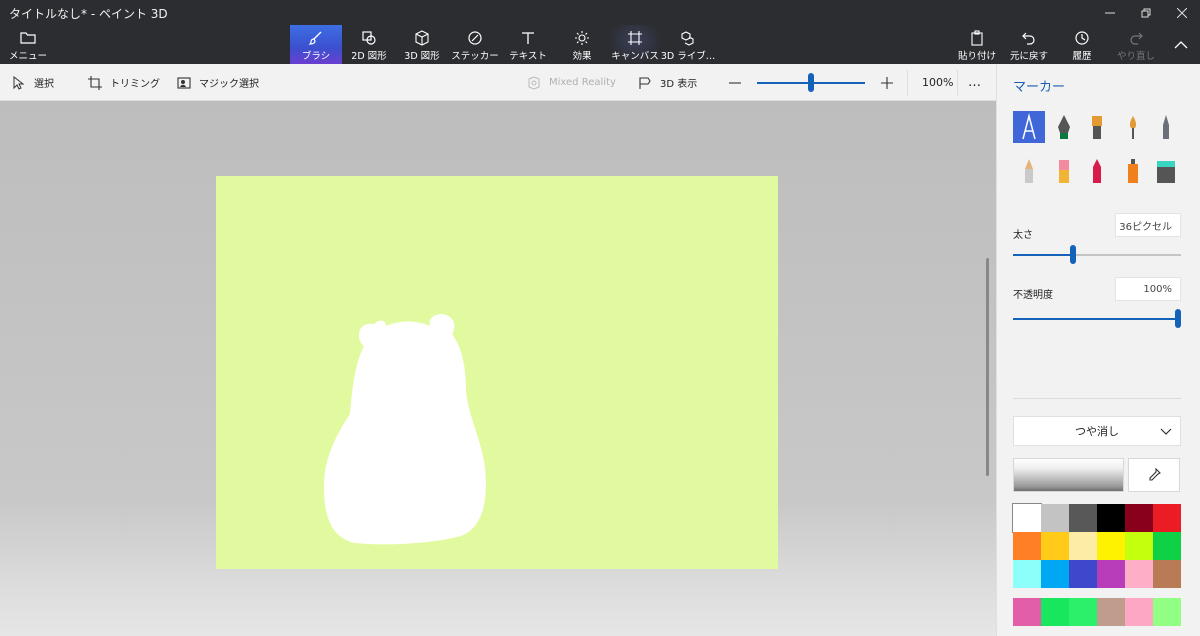 The height and width of the screenshot is (636, 1200). Describe the element at coordinates (977, 38) in the screenshot. I see `paste-icon` at that location.